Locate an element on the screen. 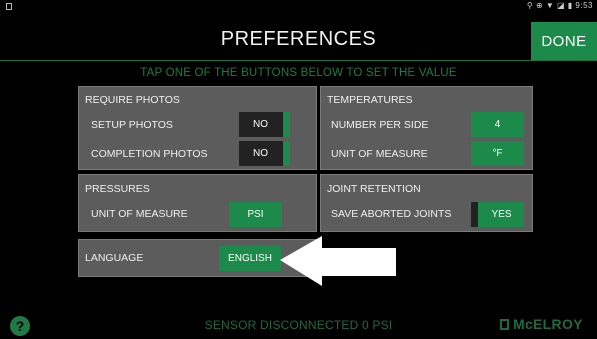  completion-photos-toggle: NO is located at coordinates (264, 153).